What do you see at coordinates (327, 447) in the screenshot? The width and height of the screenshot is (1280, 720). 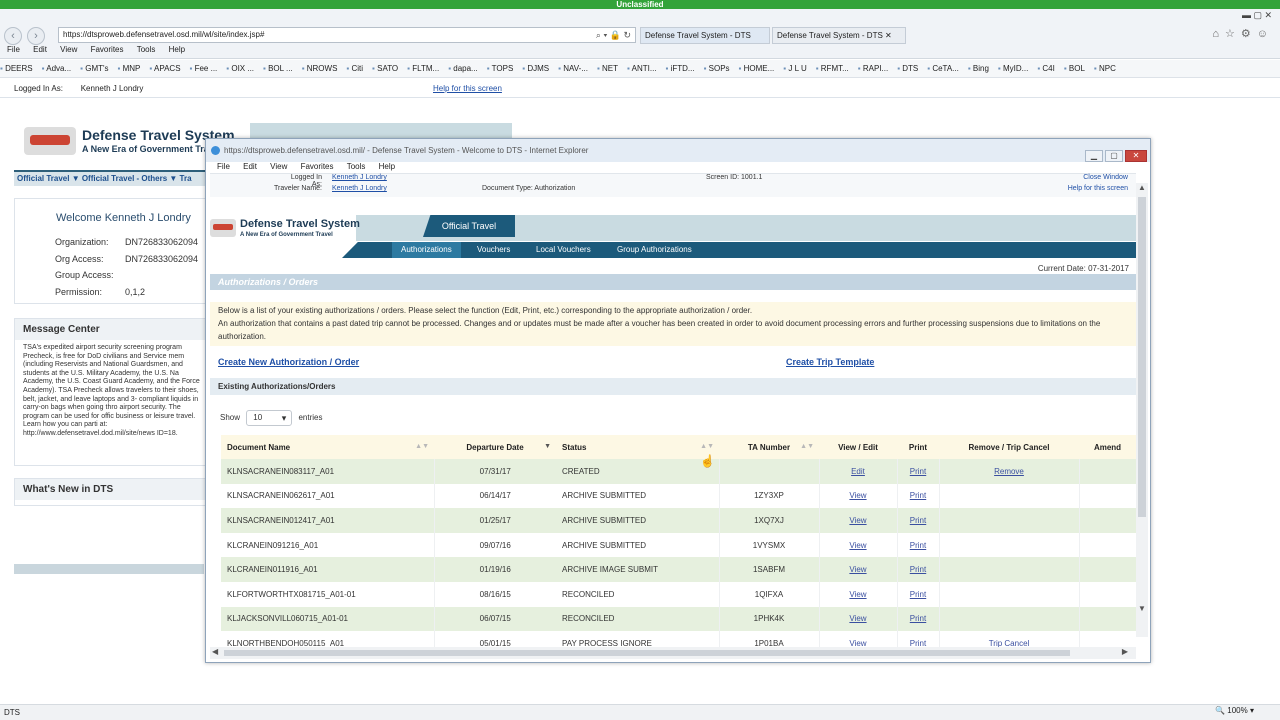 I see `col-document-name: Document Name ▲▼` at bounding box center [327, 447].